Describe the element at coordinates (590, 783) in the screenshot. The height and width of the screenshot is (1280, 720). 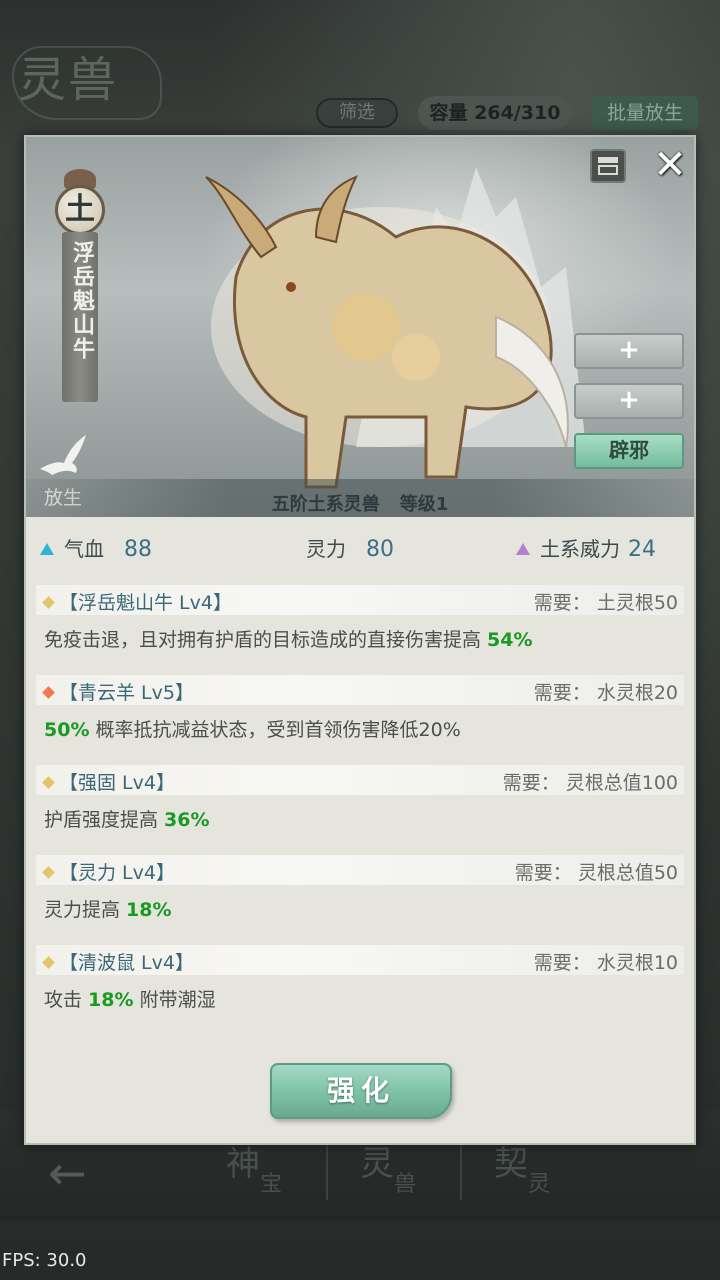
I see `skill-requirement: 需要： 灵根总值100` at that location.